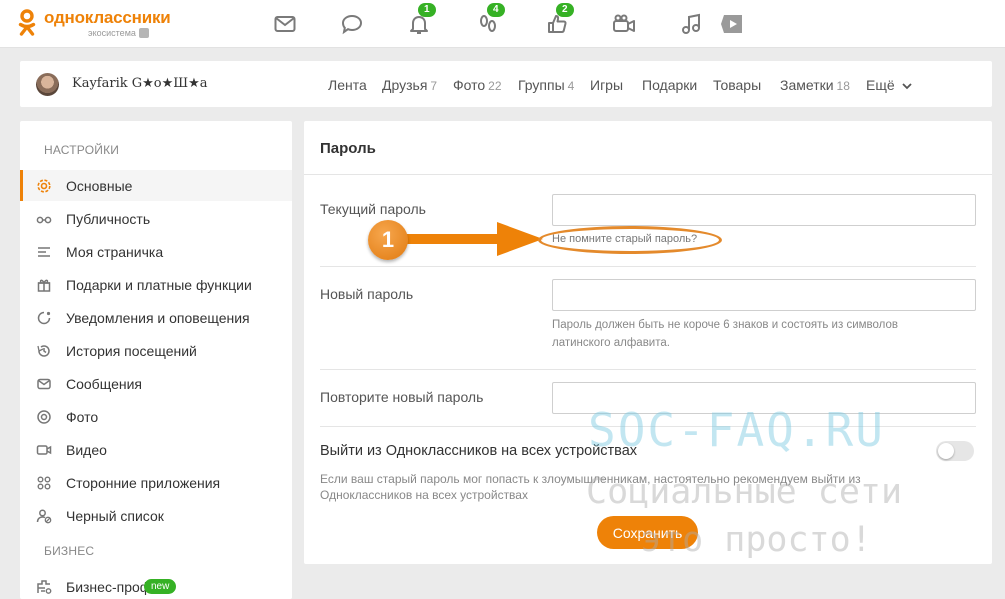  What do you see at coordinates (955, 451) in the screenshot?
I see `logout-all-toggle` at bounding box center [955, 451].